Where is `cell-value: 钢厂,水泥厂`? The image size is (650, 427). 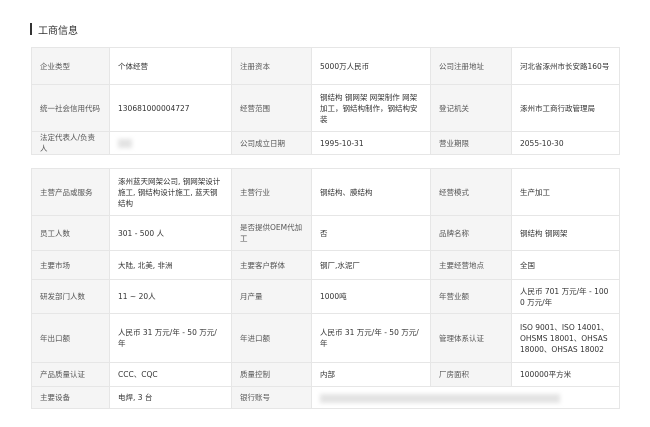
cell-value: 钢厂,水泥厂 is located at coordinates (371, 265).